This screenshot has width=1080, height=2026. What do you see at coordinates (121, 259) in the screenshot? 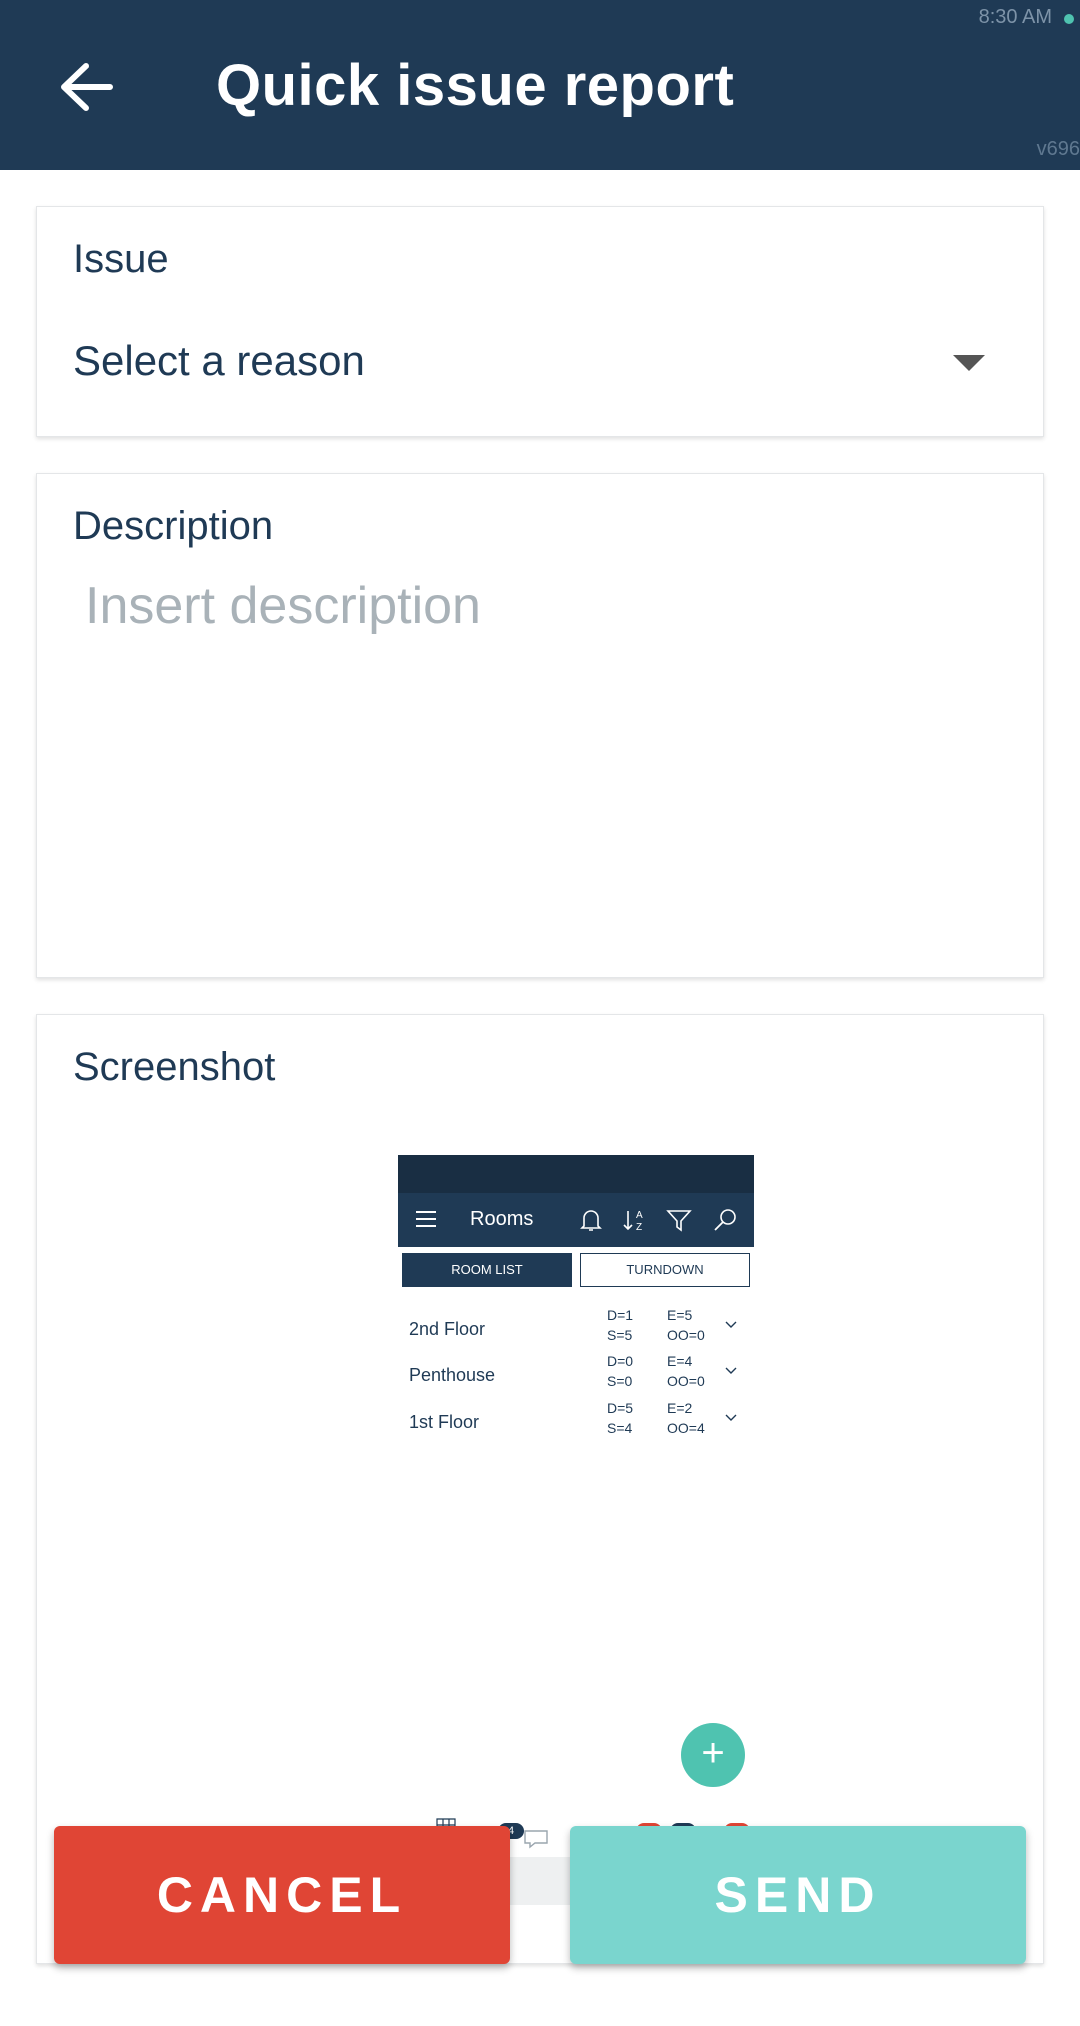
I see `issue-label: Issue` at bounding box center [121, 259].